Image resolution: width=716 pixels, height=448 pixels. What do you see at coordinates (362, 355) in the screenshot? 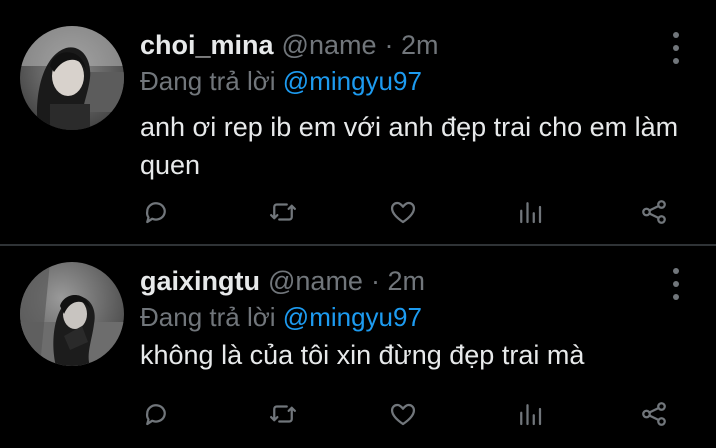
I see `tweet-text: không là của tôi xin đừng đẹp trai mà` at bounding box center [362, 355].